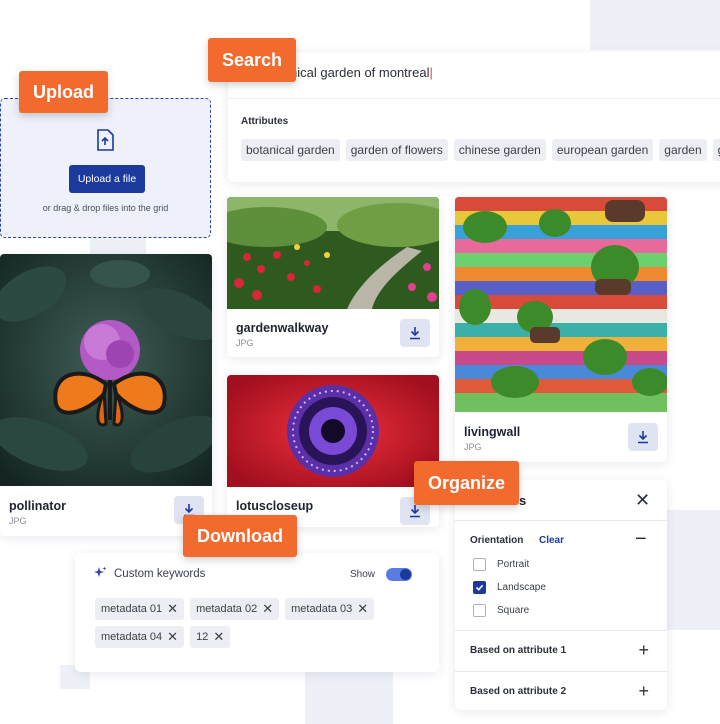 Image resolution: width=720 pixels, height=724 pixels. What do you see at coordinates (521, 587) in the screenshot?
I see `option-label: Landscape` at bounding box center [521, 587].